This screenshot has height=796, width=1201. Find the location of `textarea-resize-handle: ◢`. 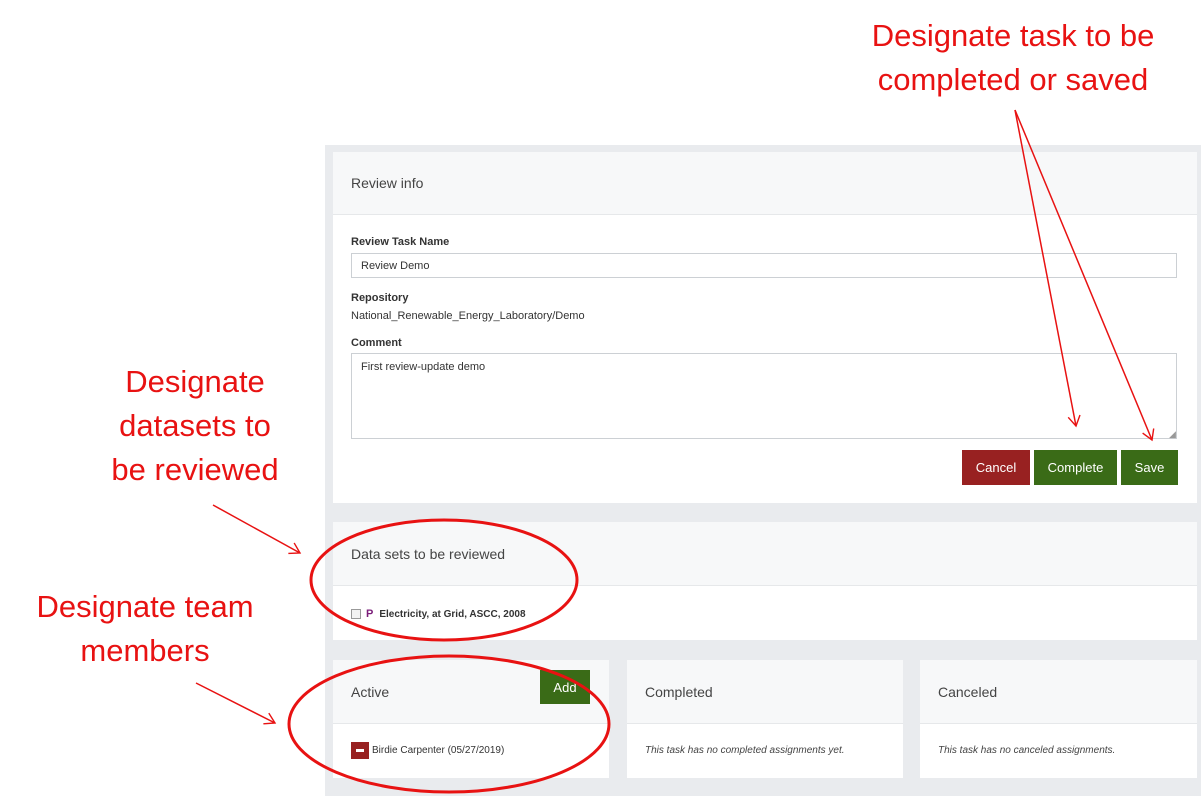

textarea-resize-handle: ◢ is located at coordinates (1172, 434).